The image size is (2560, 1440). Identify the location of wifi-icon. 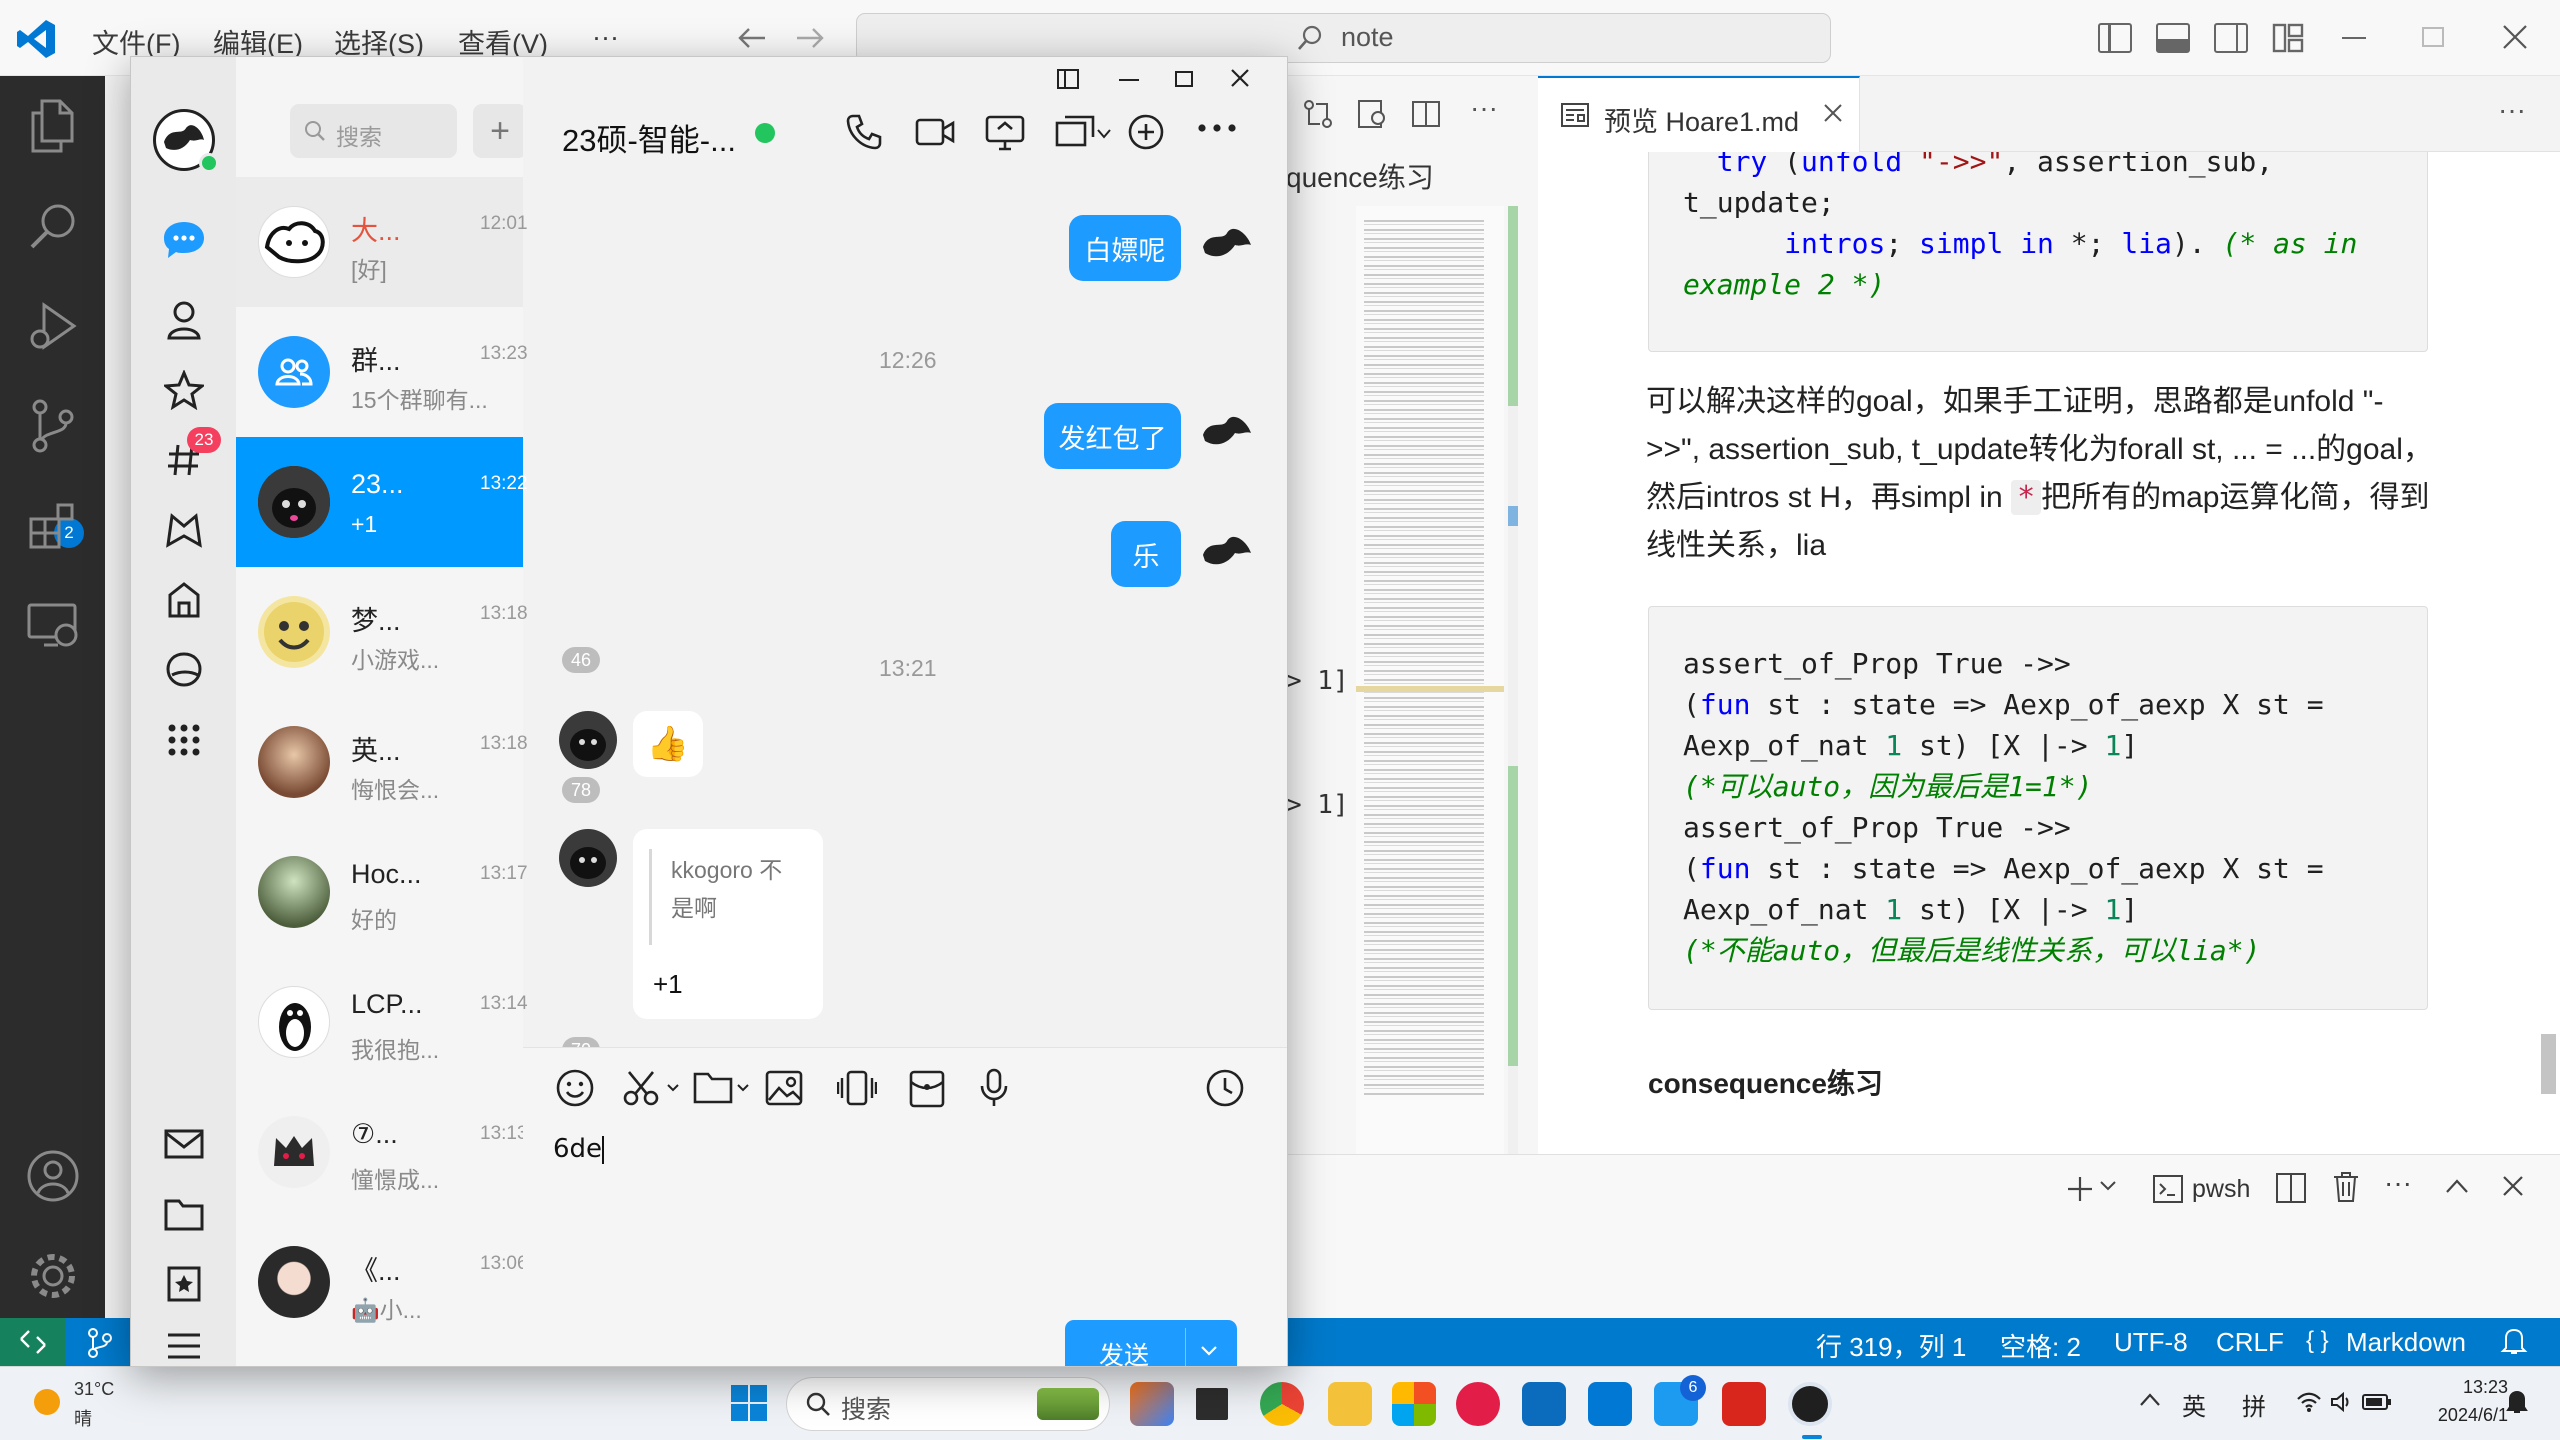
(2309, 1402).